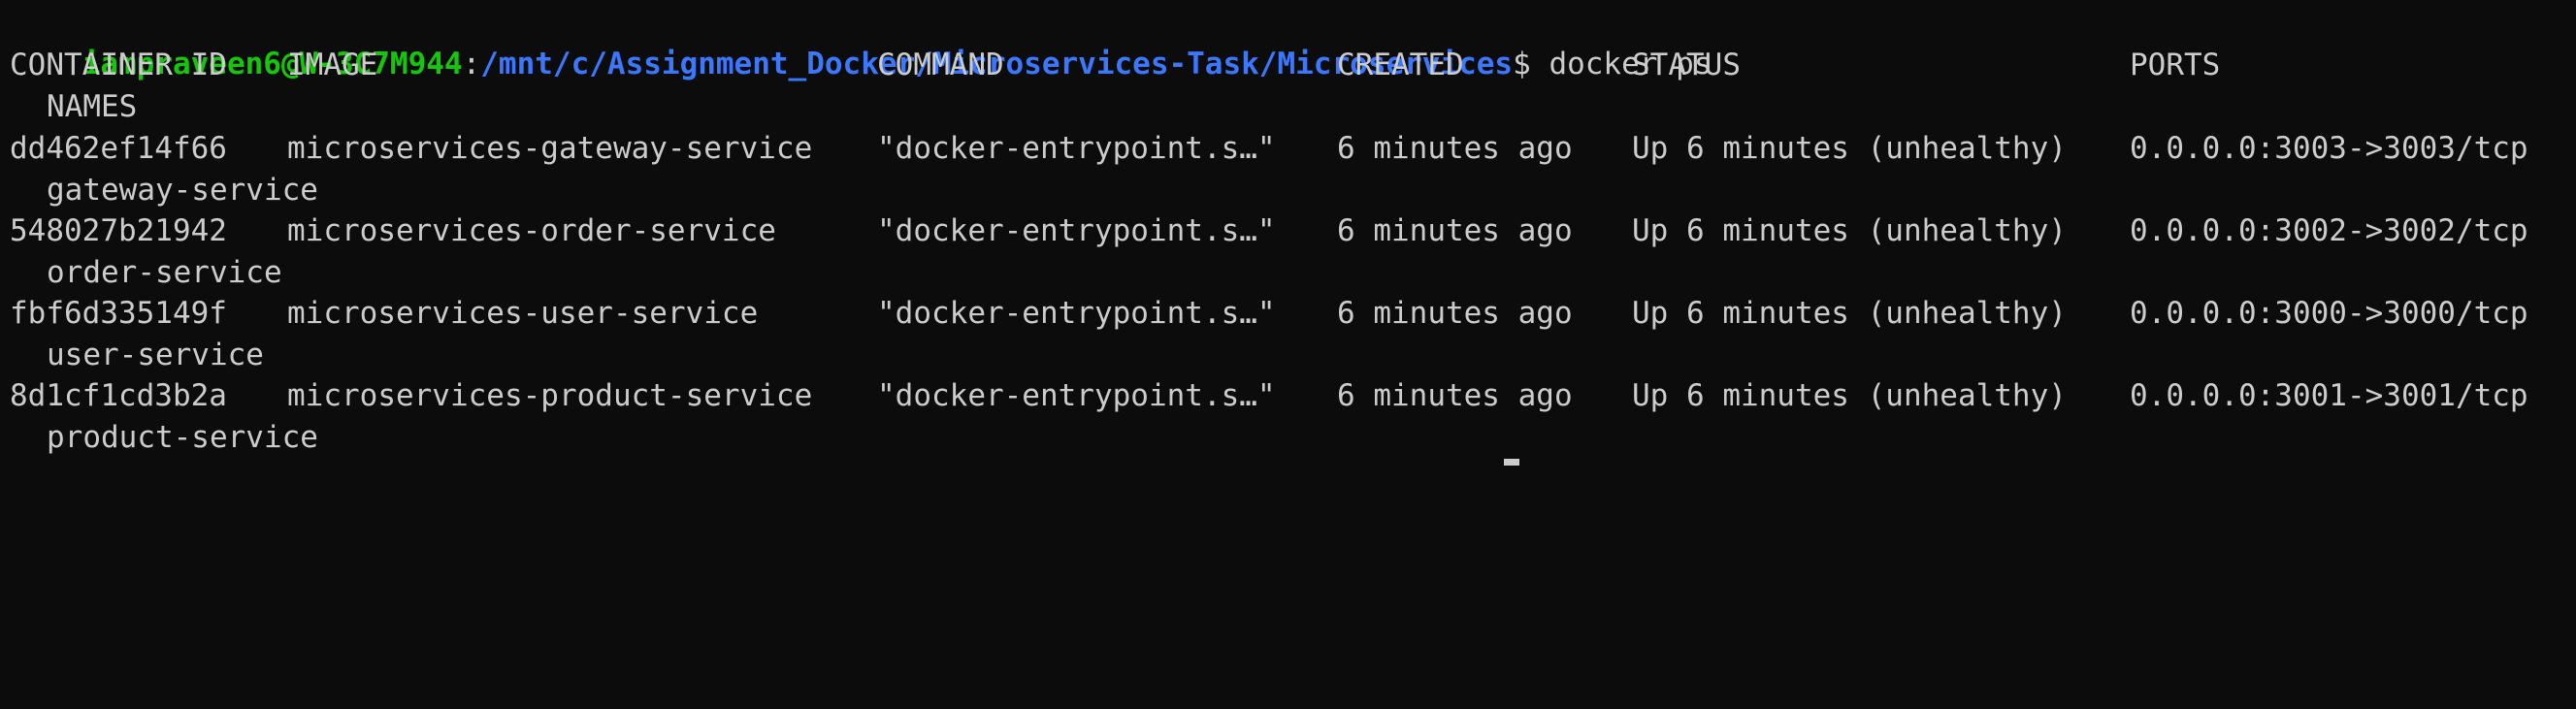  I want to click on table-row-name: user-service, so click(137, 355).